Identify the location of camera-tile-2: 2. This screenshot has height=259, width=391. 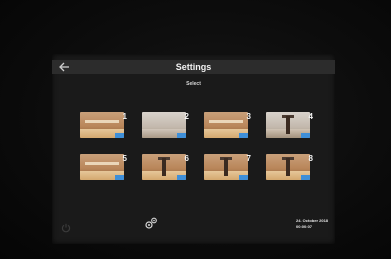
(165, 126).